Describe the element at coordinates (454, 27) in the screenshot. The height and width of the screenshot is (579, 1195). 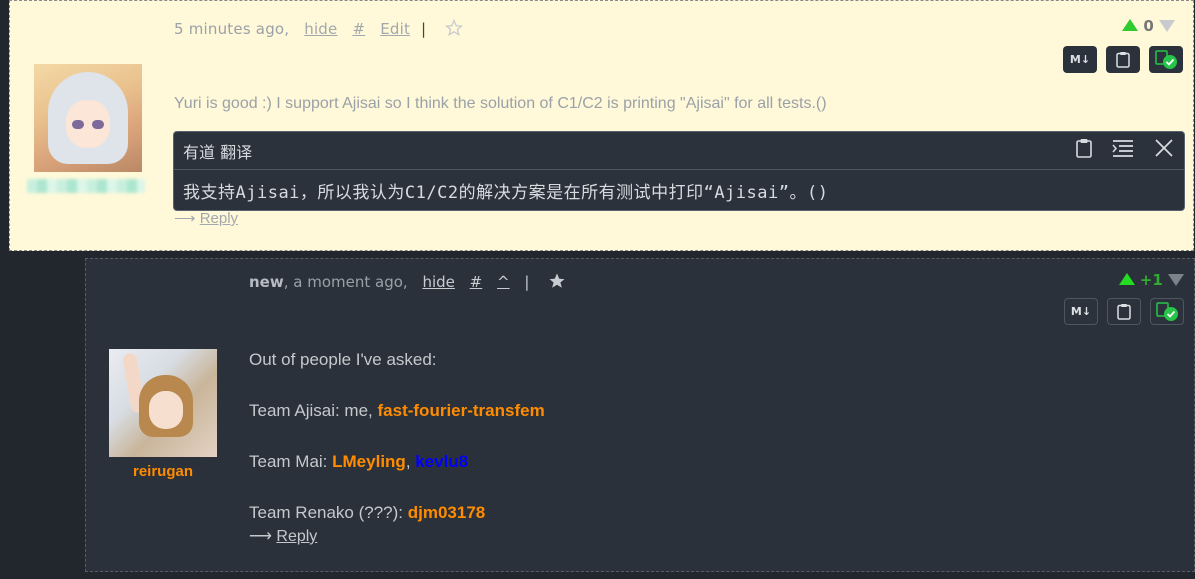
I see `star-outline-icon` at that location.